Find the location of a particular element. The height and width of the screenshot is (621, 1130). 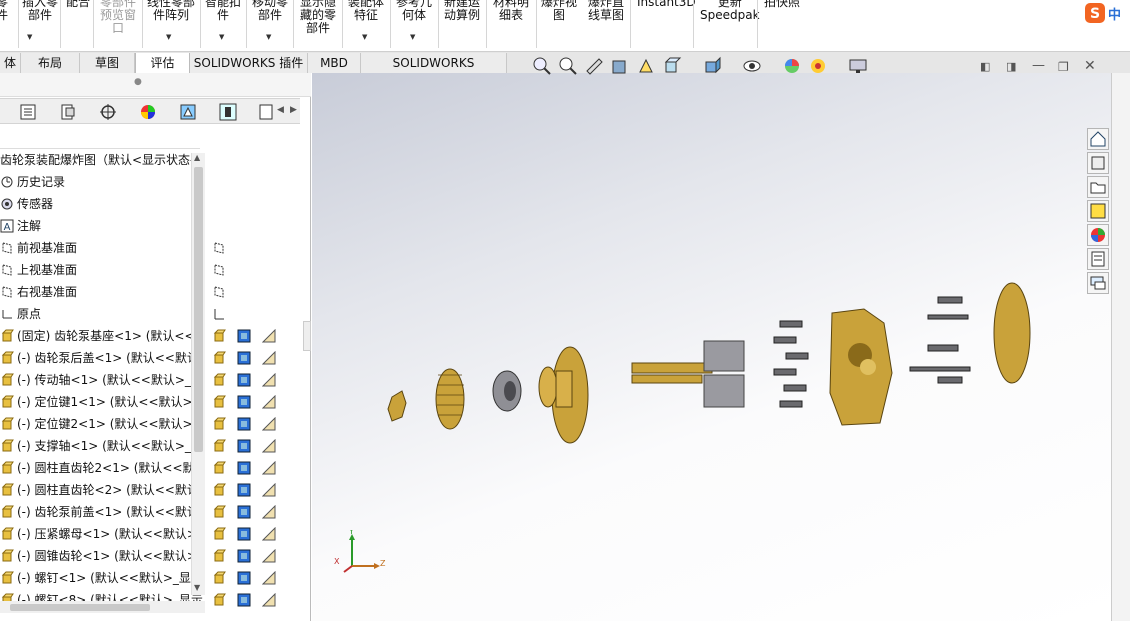

tab-4: SOLIDWORKS 插件 is located at coordinates (249, 63).